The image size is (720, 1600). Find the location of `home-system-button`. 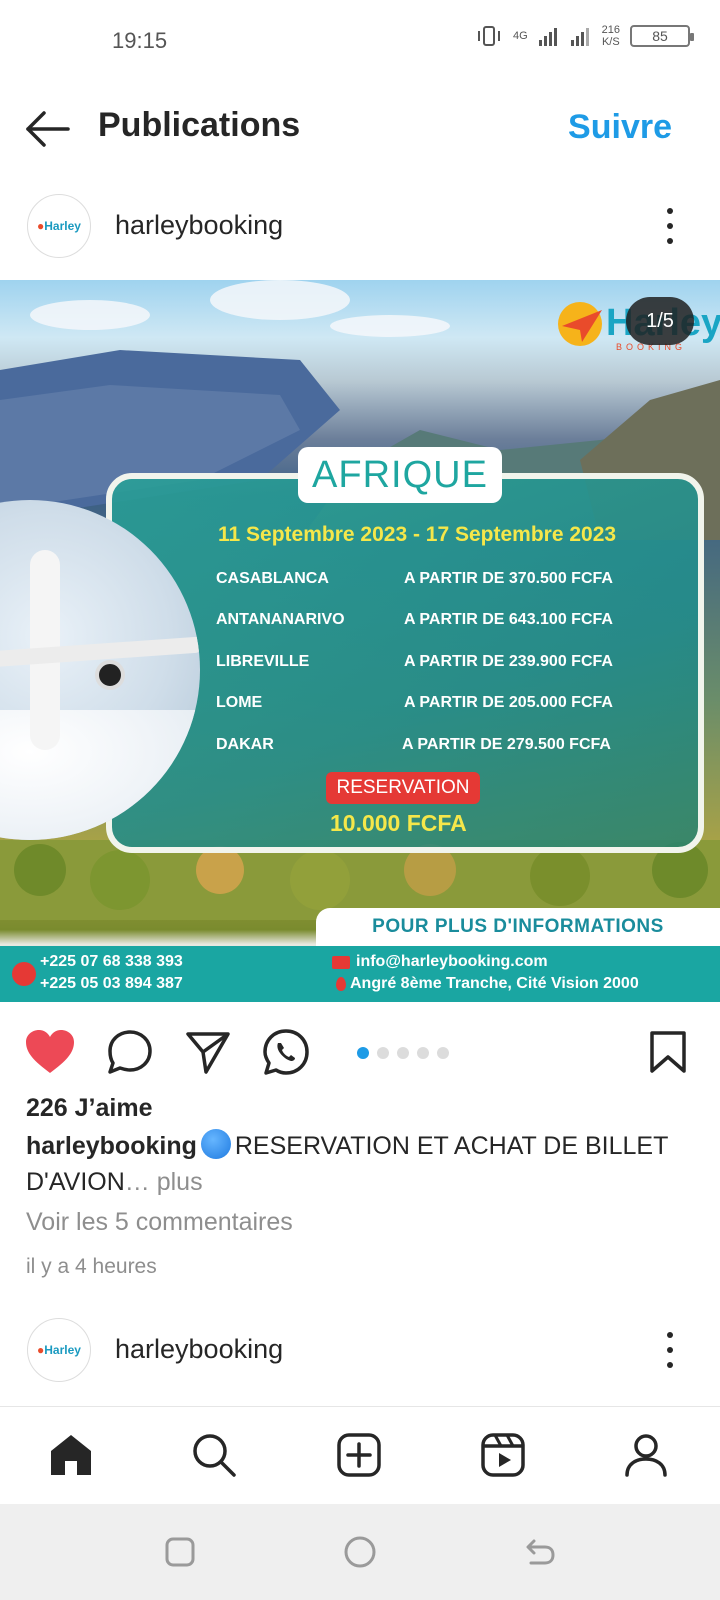

home-system-button is located at coordinates (360, 1552).